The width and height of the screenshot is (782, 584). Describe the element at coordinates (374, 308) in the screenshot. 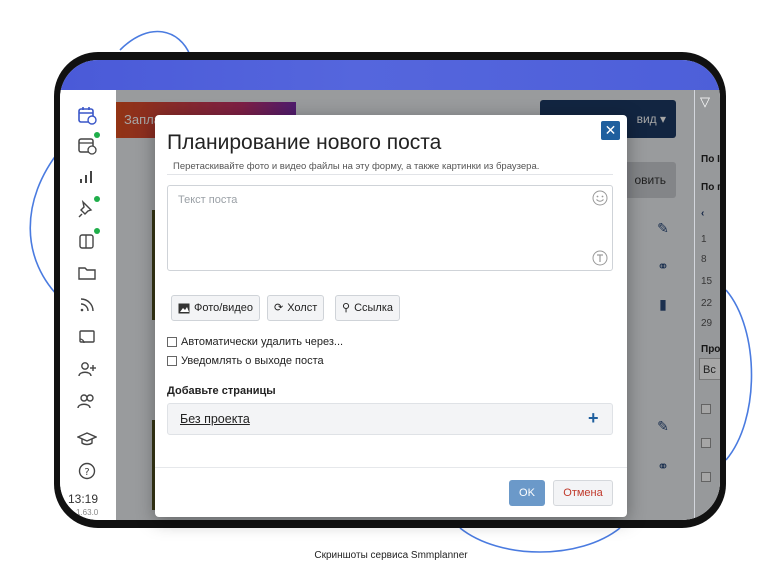

I see `link-label: Ссылка` at that location.